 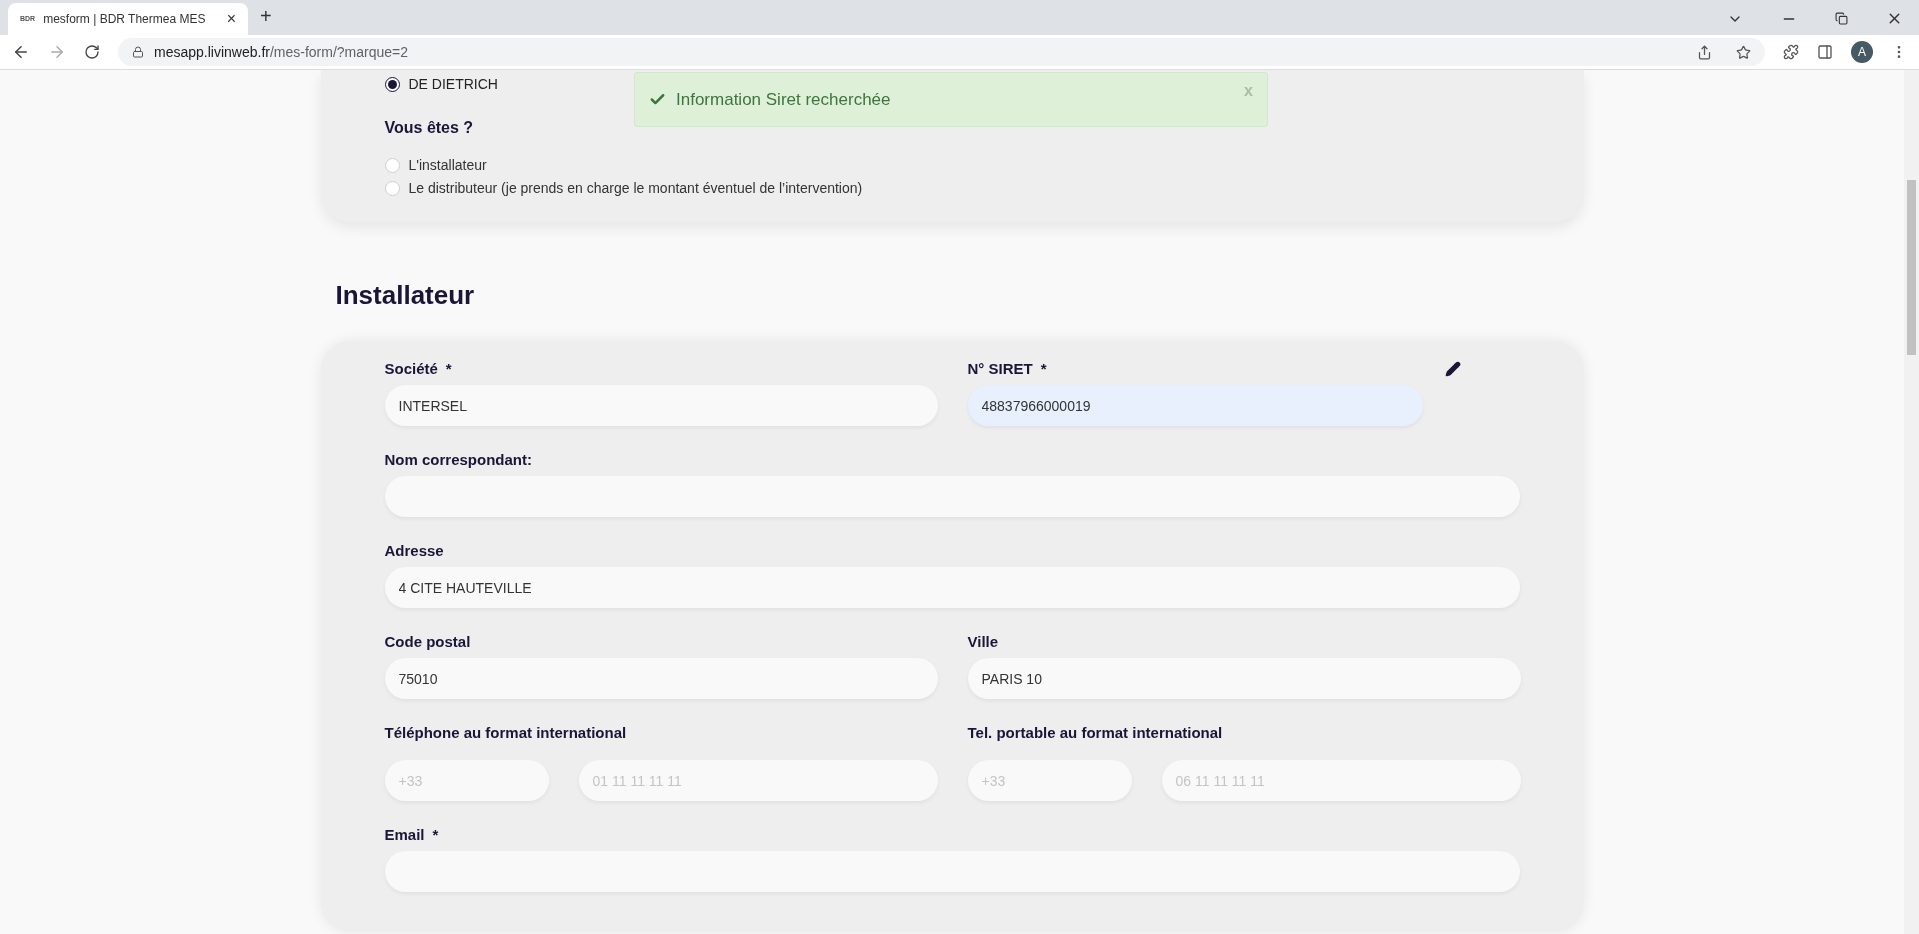 I want to click on field-label: Société, so click(x=411, y=368).